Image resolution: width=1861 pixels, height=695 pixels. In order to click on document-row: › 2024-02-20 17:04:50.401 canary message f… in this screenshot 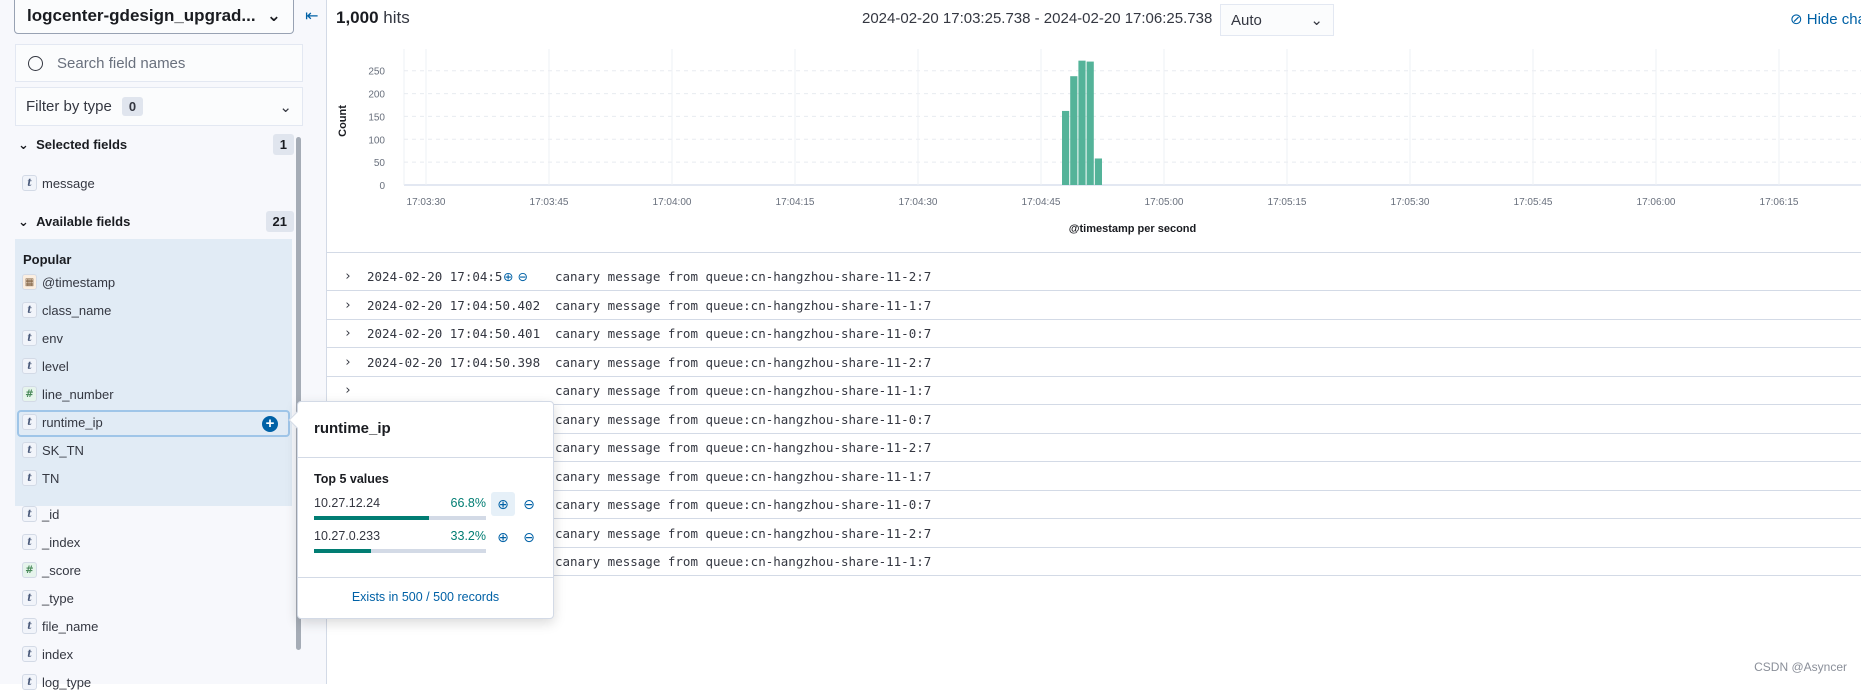, I will do `click(1094, 334)`.